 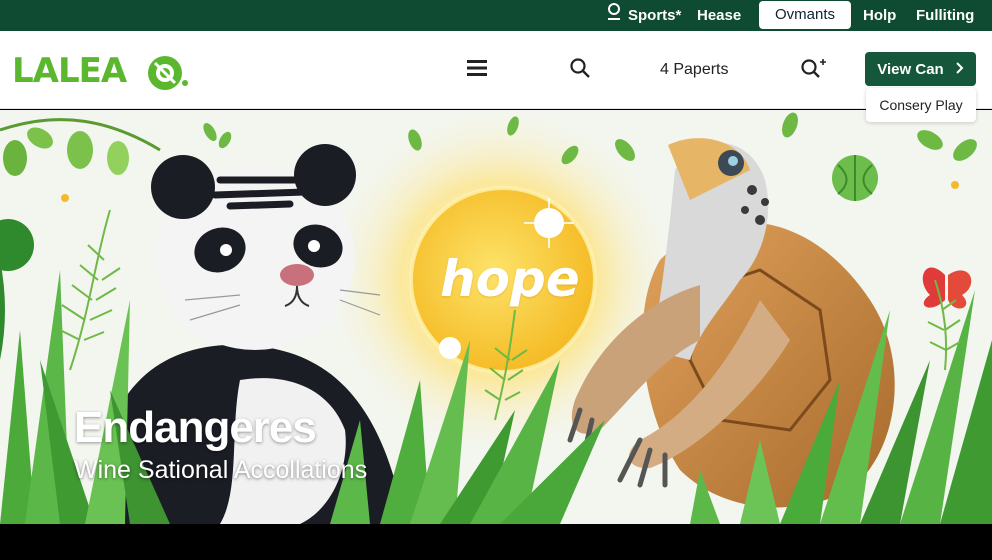 I want to click on topbar-label-fulliting: Fulliting, so click(x=945, y=15).